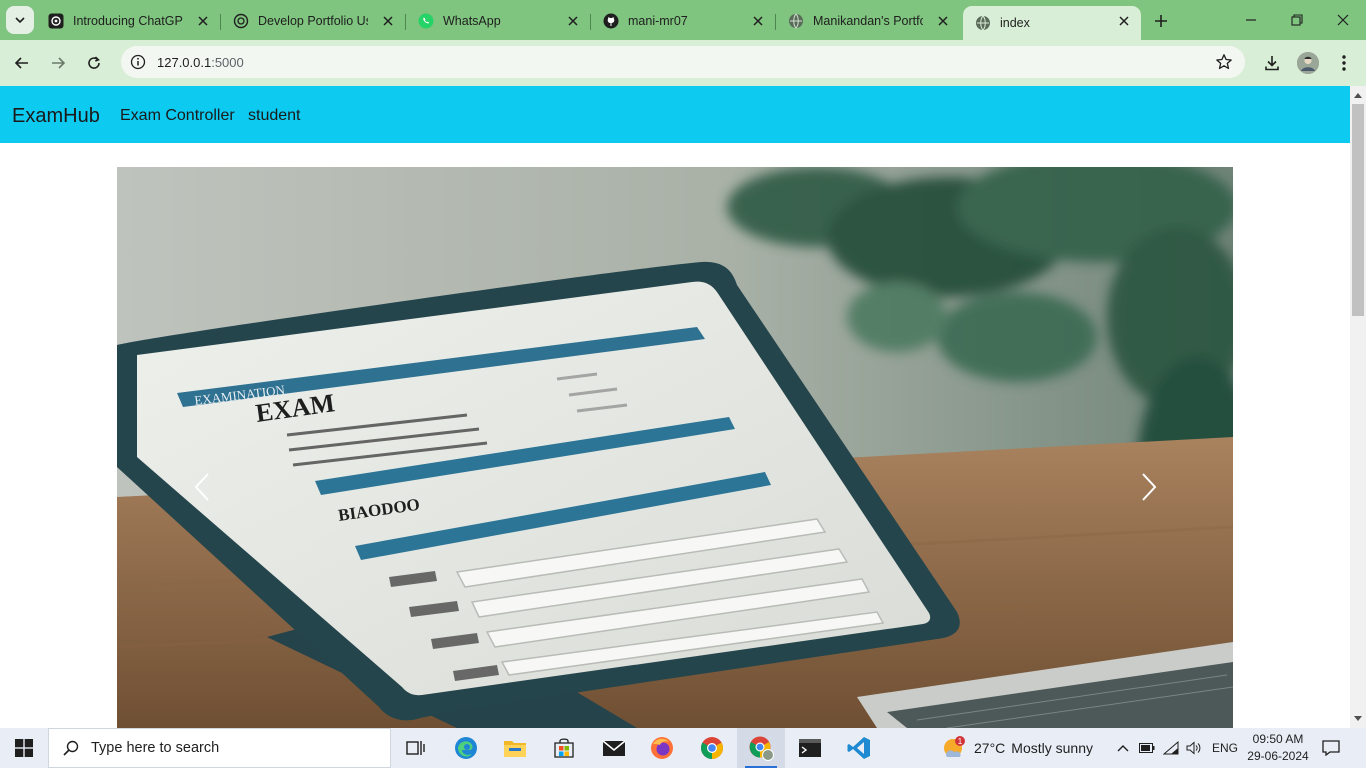  I want to click on restore-icon, so click(1297, 20).